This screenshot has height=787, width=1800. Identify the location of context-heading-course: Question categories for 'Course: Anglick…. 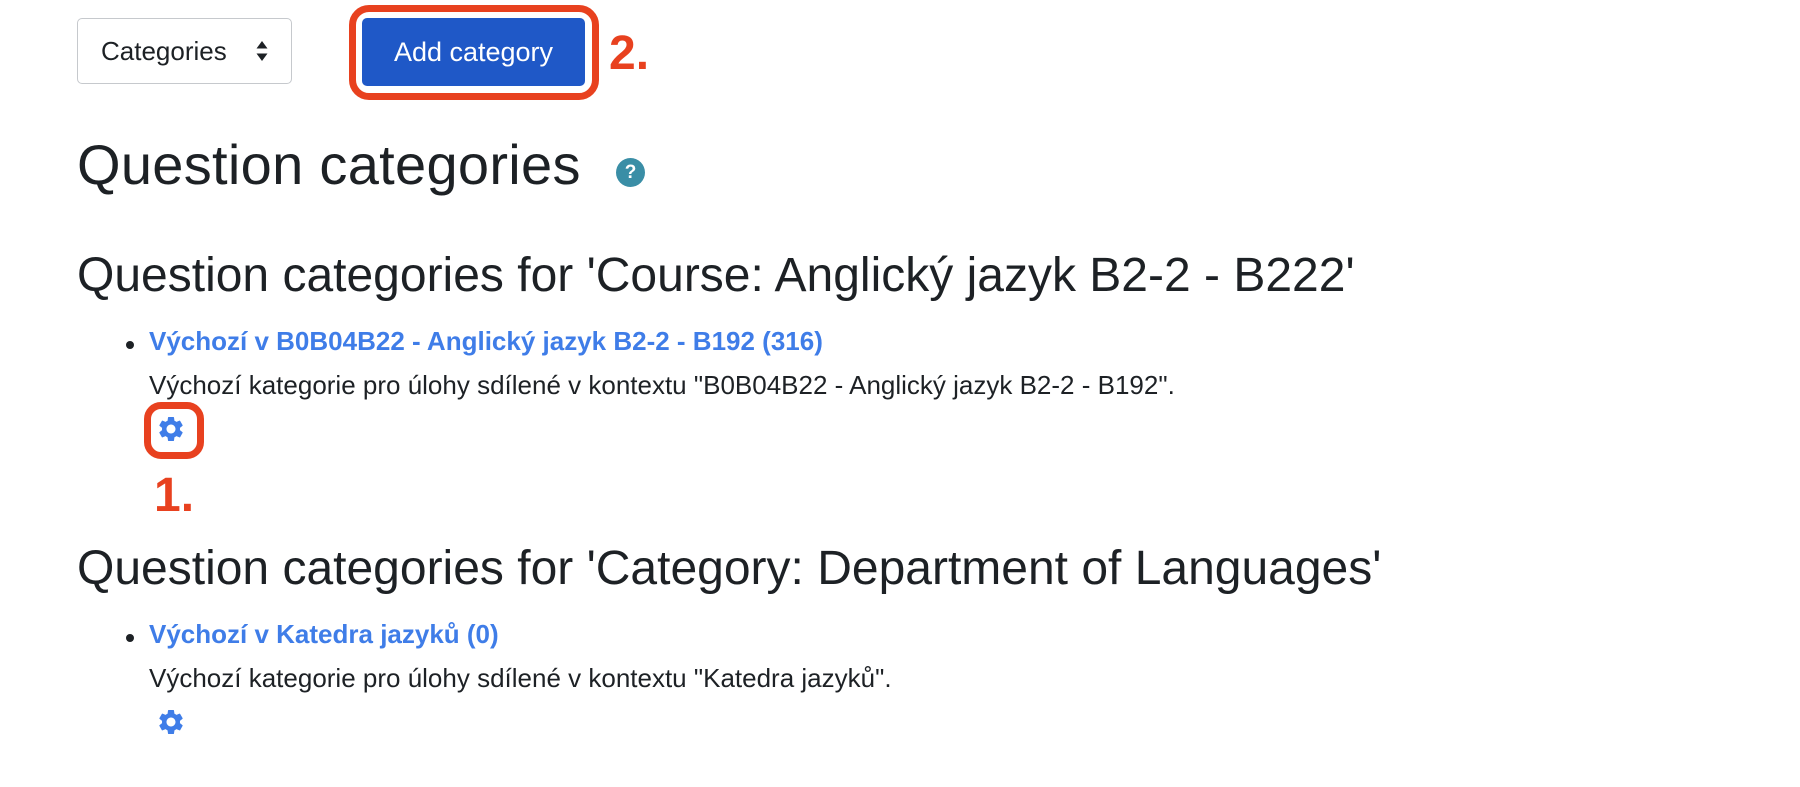
(716, 275).